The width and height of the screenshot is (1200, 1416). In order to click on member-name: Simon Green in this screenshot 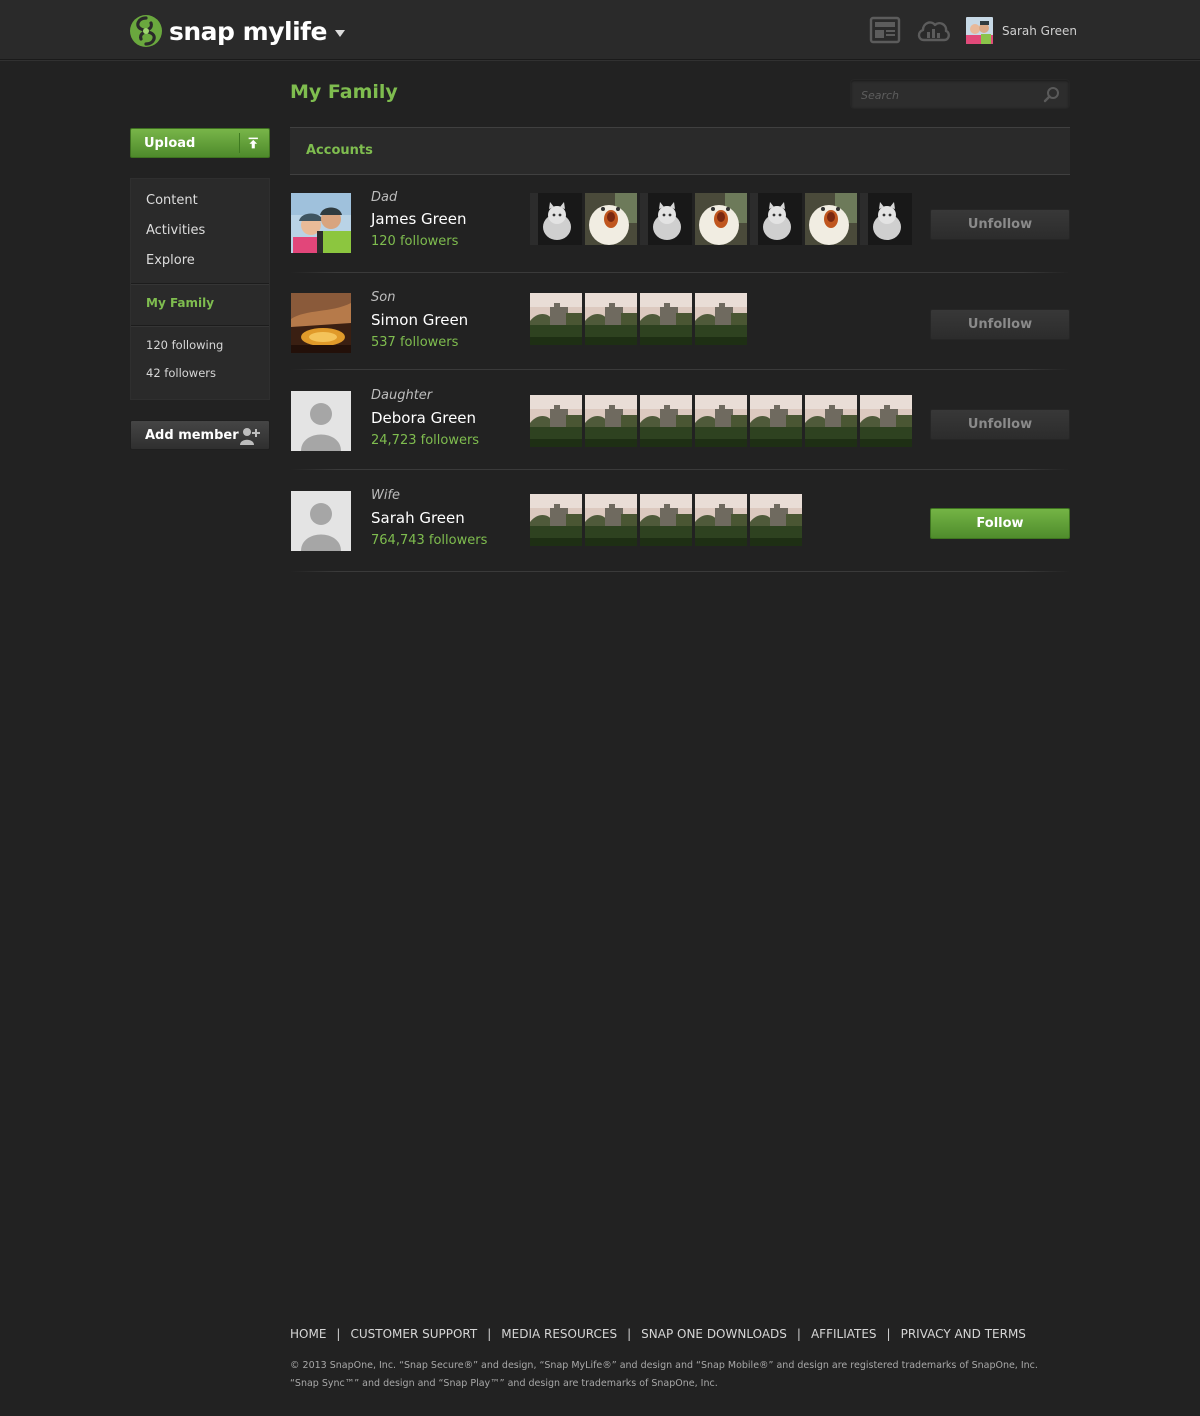, I will do `click(419, 320)`.